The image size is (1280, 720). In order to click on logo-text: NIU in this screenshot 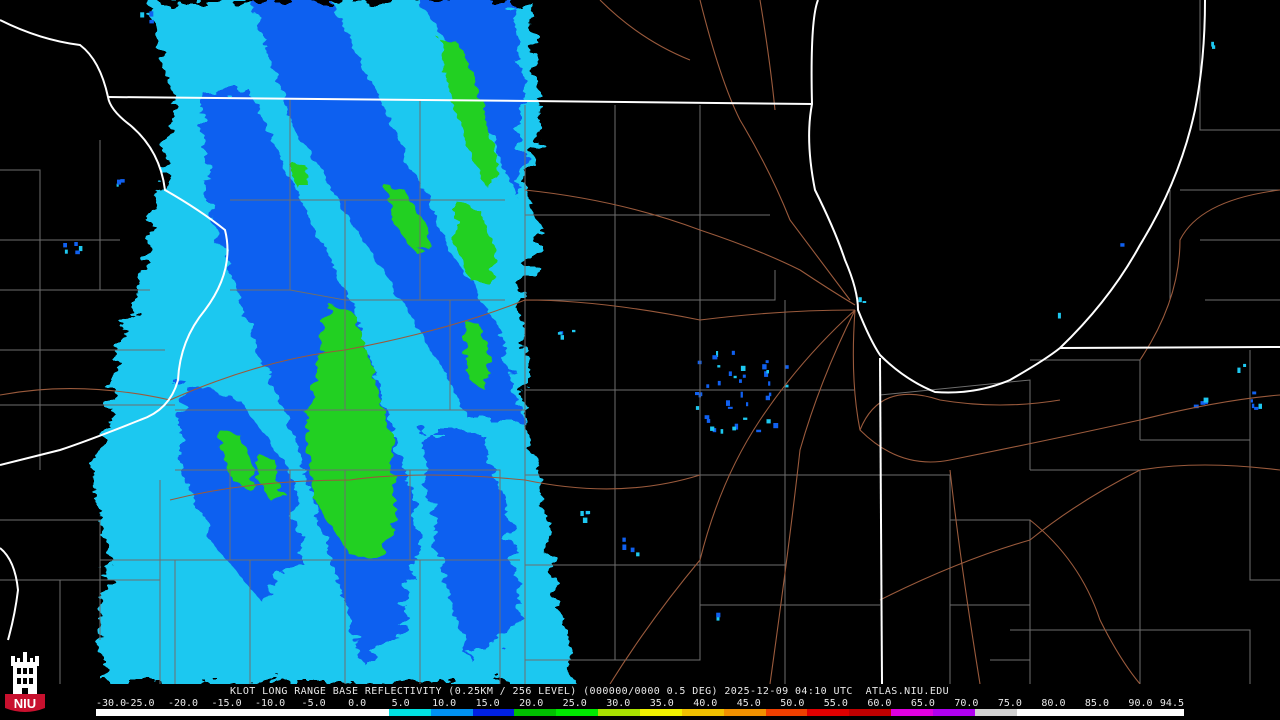, I will do `click(25, 703)`.